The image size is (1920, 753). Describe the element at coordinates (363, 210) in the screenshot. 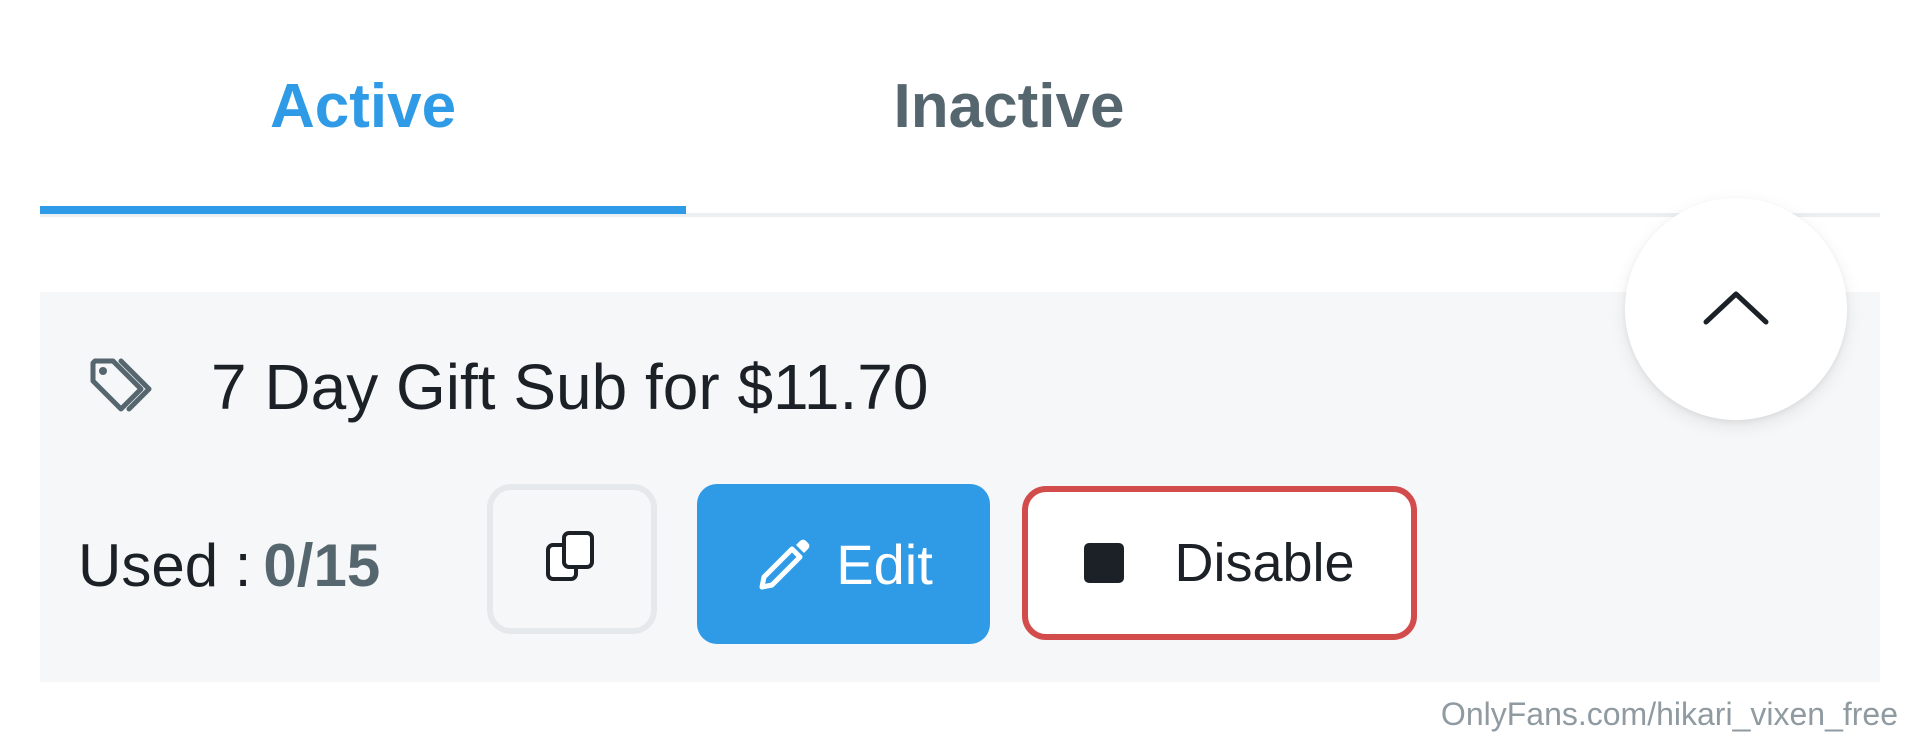

I see `active-tab-indicator` at that location.